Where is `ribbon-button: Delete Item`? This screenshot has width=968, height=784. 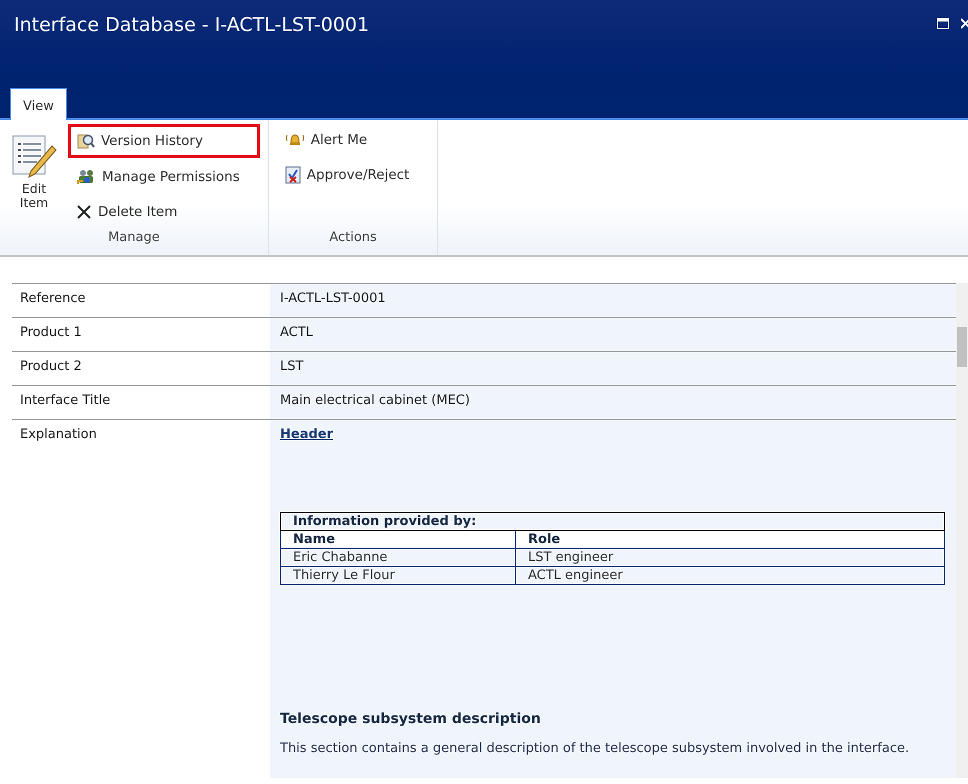
ribbon-button: Delete Item is located at coordinates (164, 212).